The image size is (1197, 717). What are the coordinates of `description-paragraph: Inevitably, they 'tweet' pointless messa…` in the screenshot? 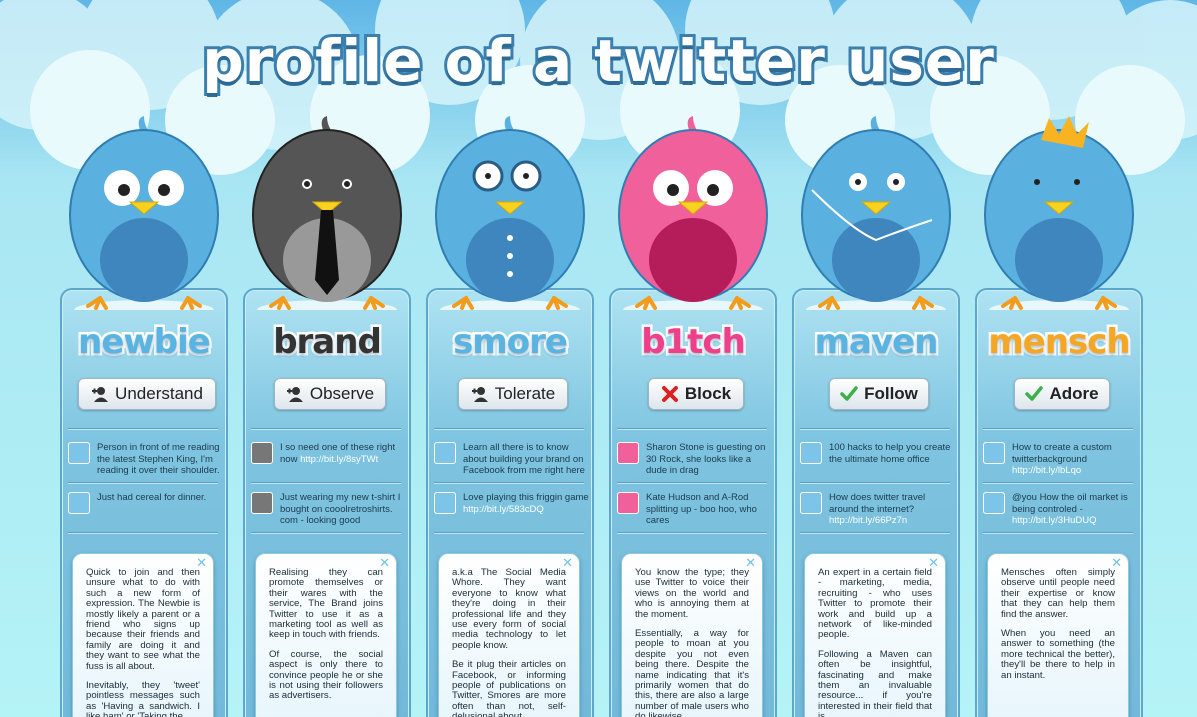 It's located at (143, 698).